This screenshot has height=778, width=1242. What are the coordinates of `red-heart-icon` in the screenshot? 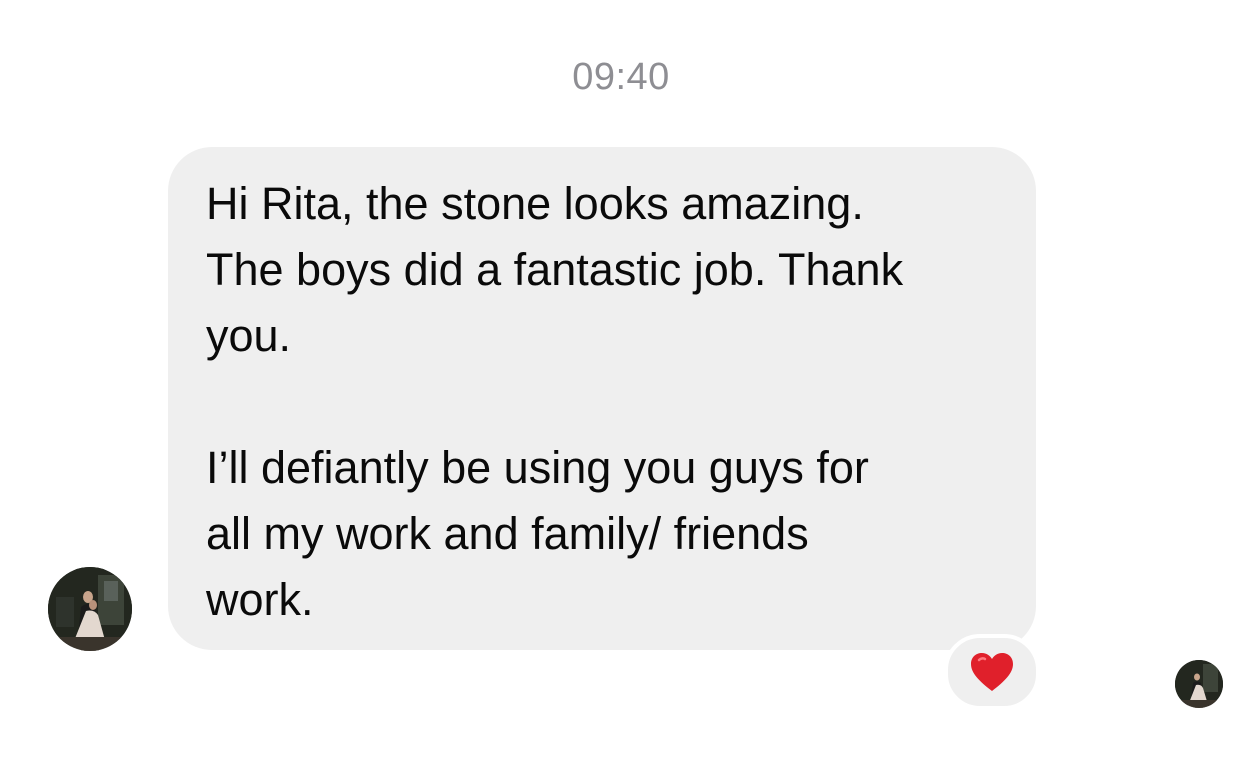 It's located at (992, 672).